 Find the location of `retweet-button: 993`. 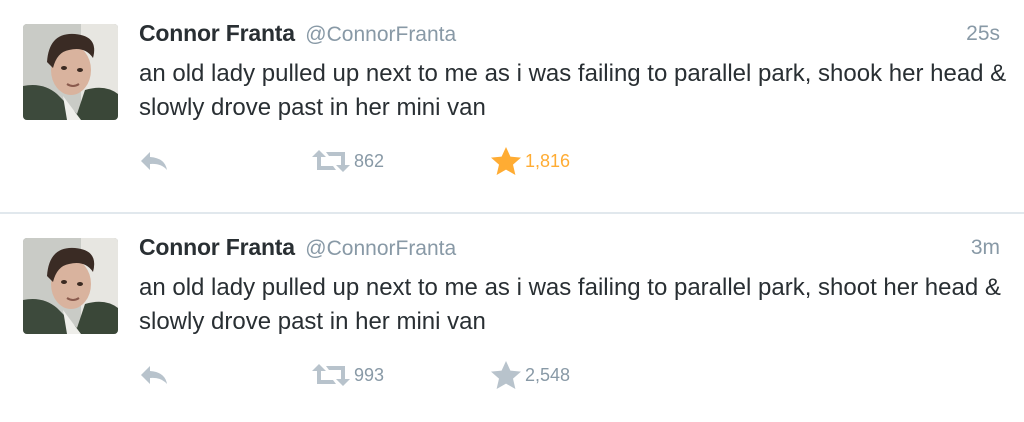

retweet-button: 993 is located at coordinates (347, 375).